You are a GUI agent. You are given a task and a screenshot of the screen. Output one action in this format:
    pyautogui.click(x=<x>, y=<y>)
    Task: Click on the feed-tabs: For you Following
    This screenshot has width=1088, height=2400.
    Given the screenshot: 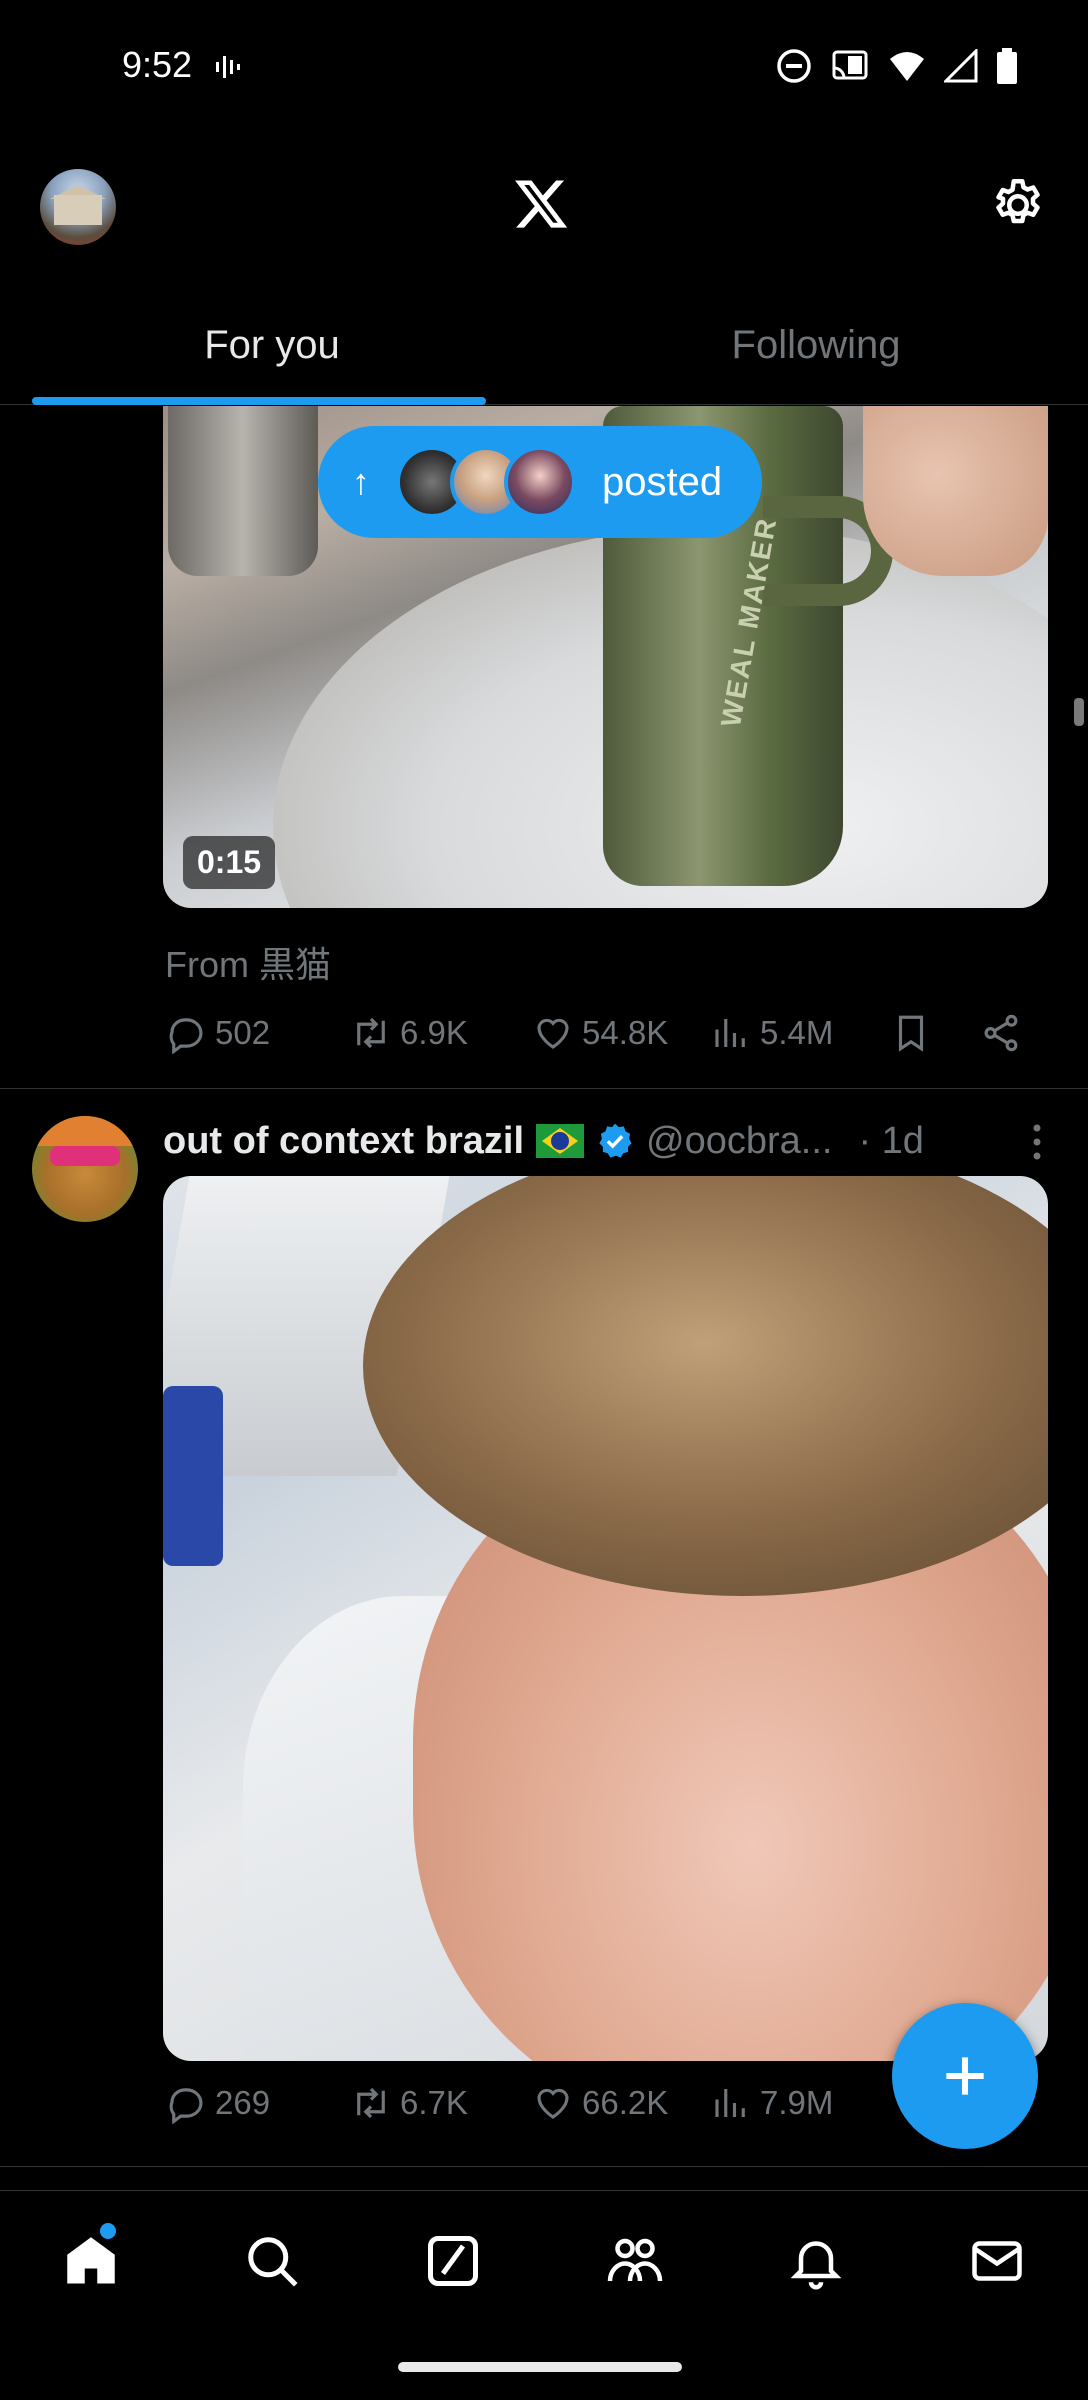 What is the action you would take?
    pyautogui.click(x=544, y=345)
    